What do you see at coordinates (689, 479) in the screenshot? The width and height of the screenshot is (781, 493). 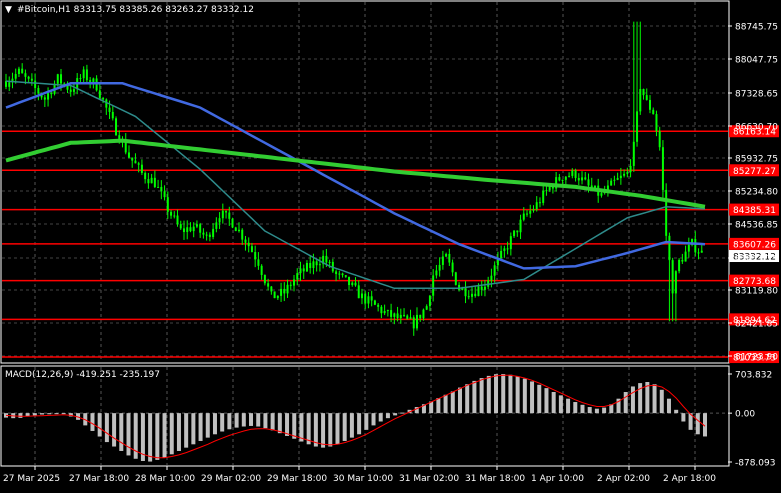 I see `time-tick-label: 2 Apr 18:00` at bounding box center [689, 479].